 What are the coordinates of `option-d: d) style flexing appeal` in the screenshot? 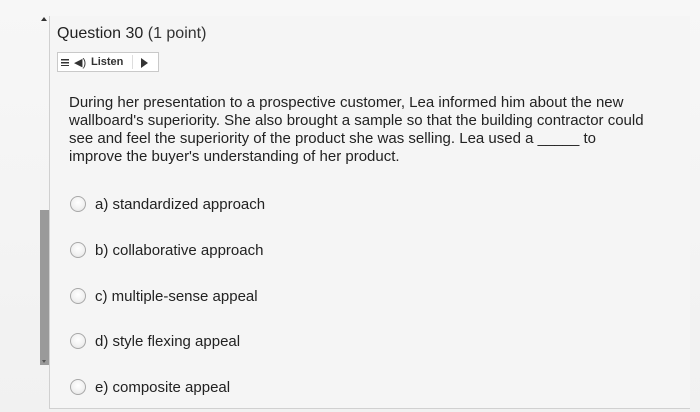 It's located at (155, 341).